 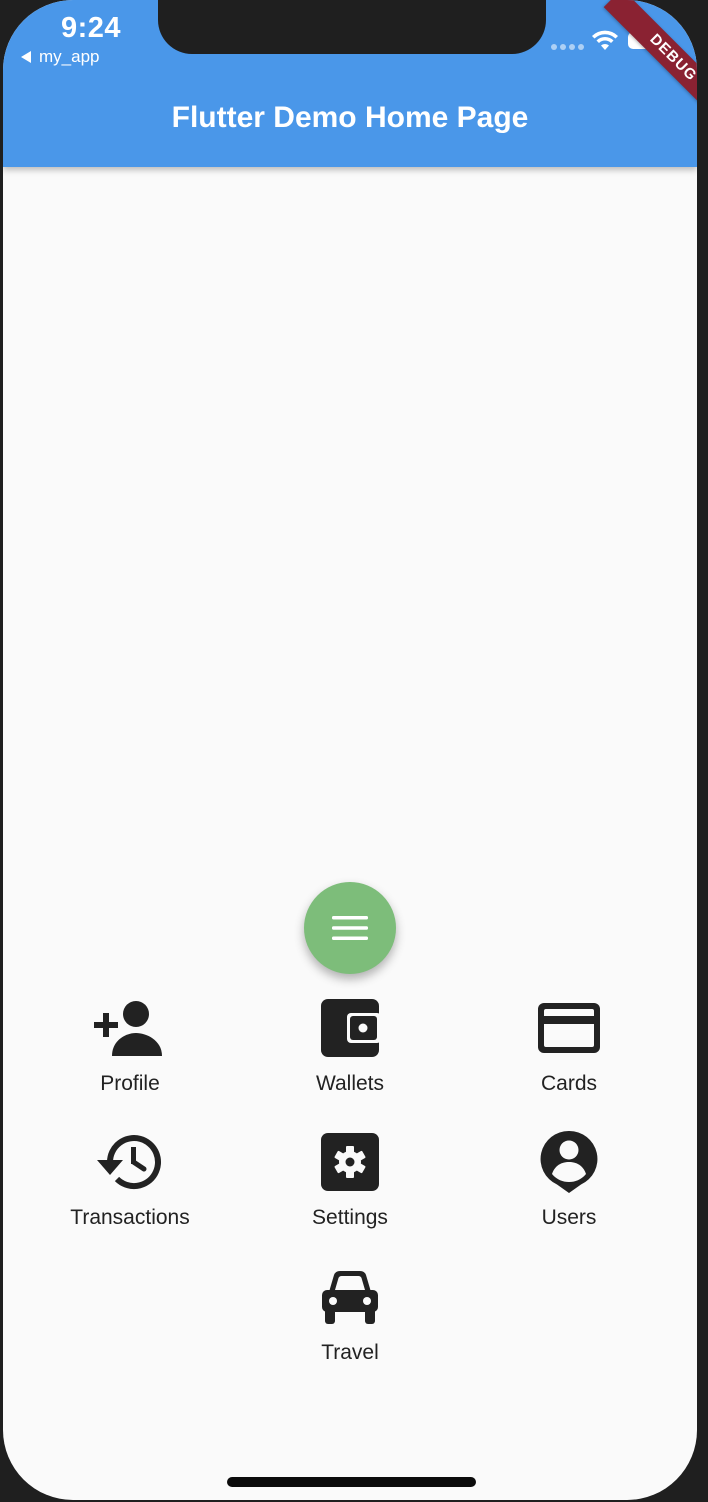 What do you see at coordinates (350, 117) in the screenshot?
I see `page-title: Flutter Demo Home Page` at bounding box center [350, 117].